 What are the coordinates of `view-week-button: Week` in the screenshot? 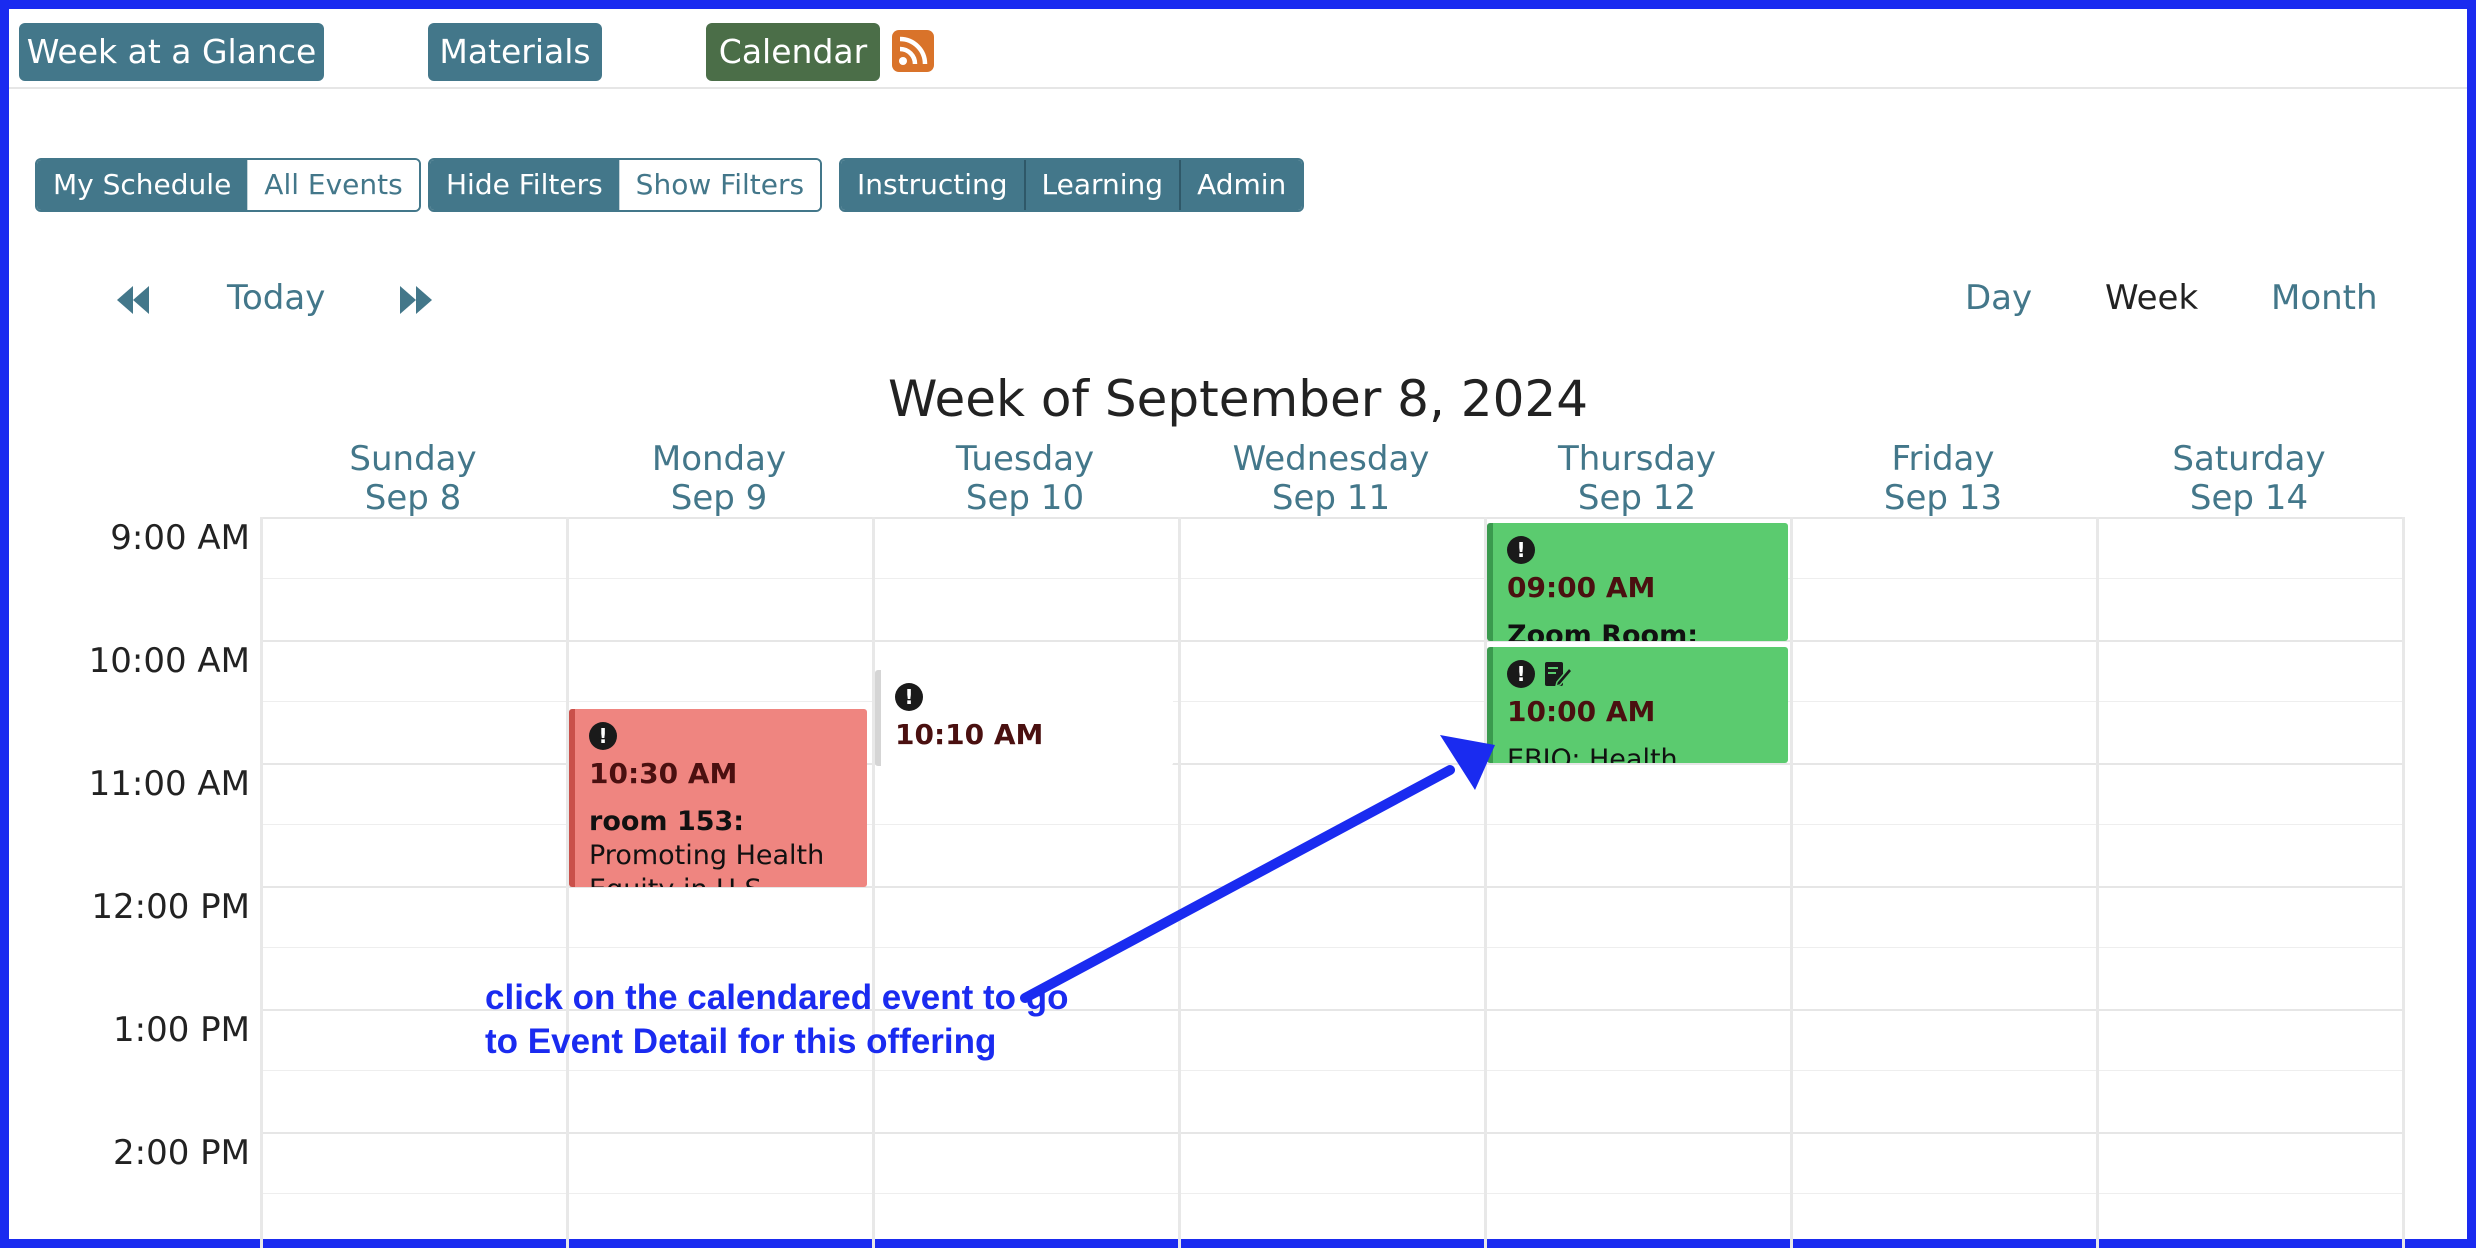 It's located at (2151, 298).